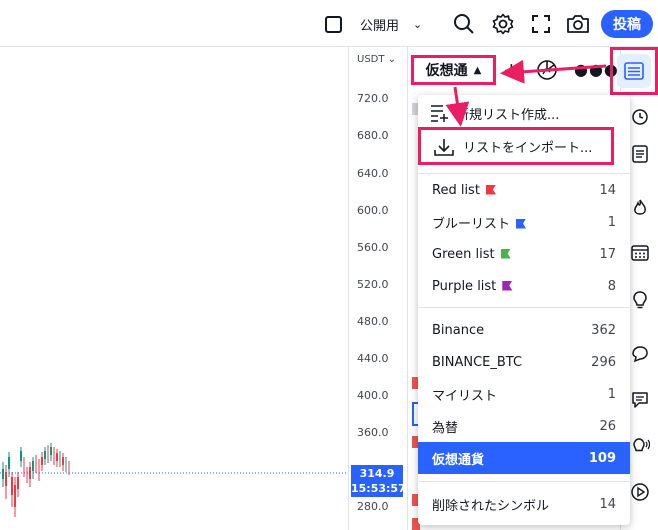 Image resolution: width=658 pixels, height=530 pixels. Describe the element at coordinates (333, 24) in the screenshot. I see `square-icon` at that location.